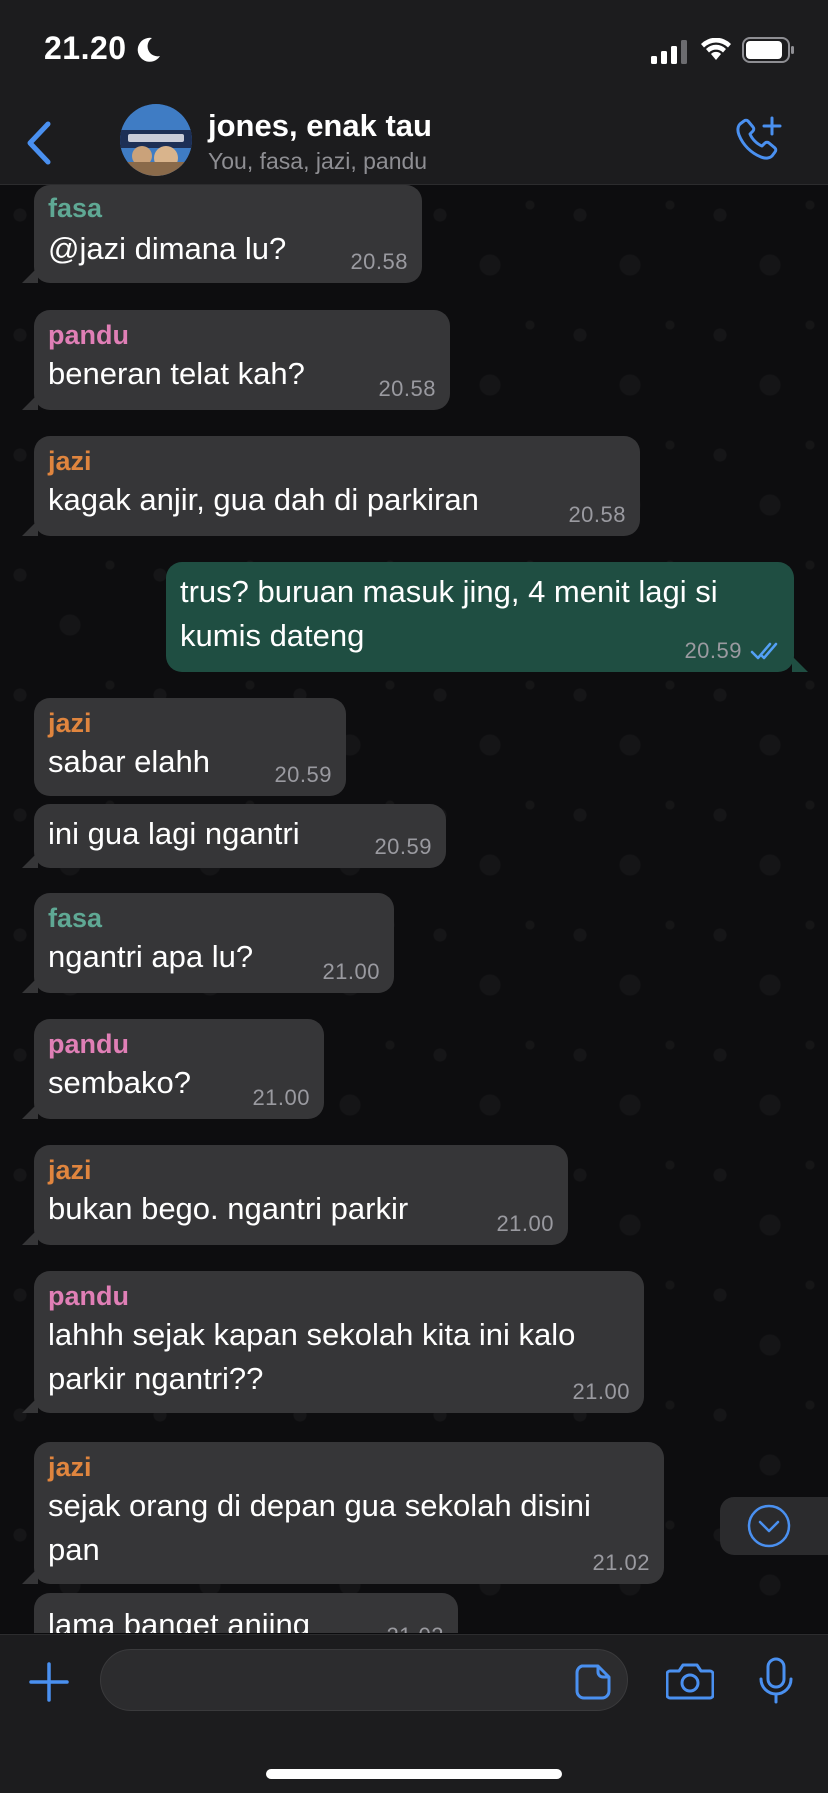  What do you see at coordinates (228, 1208) in the screenshot?
I see `message-text: bukan bego. ngantri parkir` at bounding box center [228, 1208].